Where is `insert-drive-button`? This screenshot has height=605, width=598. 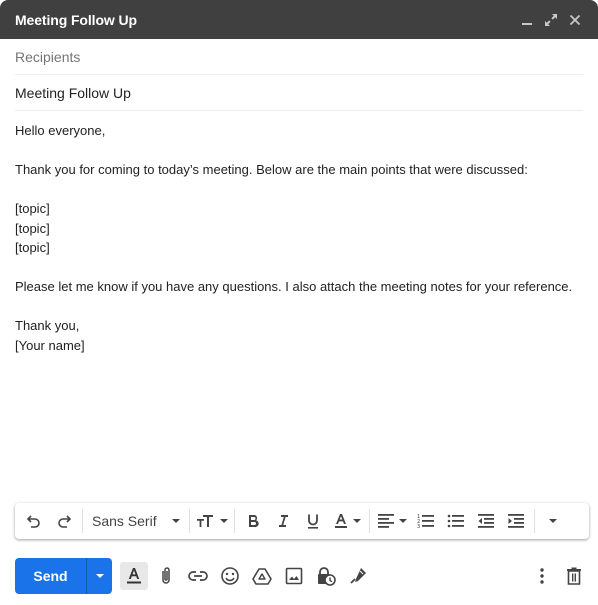 insert-drive-button is located at coordinates (262, 576).